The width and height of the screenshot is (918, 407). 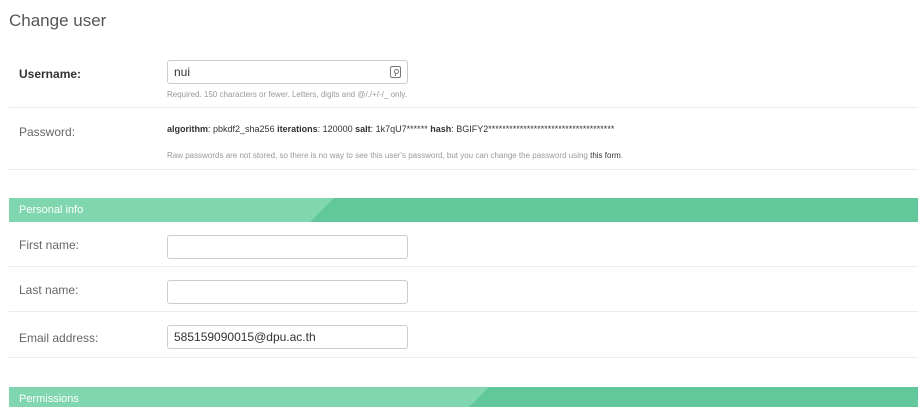 What do you see at coordinates (363, 129) in the screenshot?
I see `salt-label: salt` at bounding box center [363, 129].